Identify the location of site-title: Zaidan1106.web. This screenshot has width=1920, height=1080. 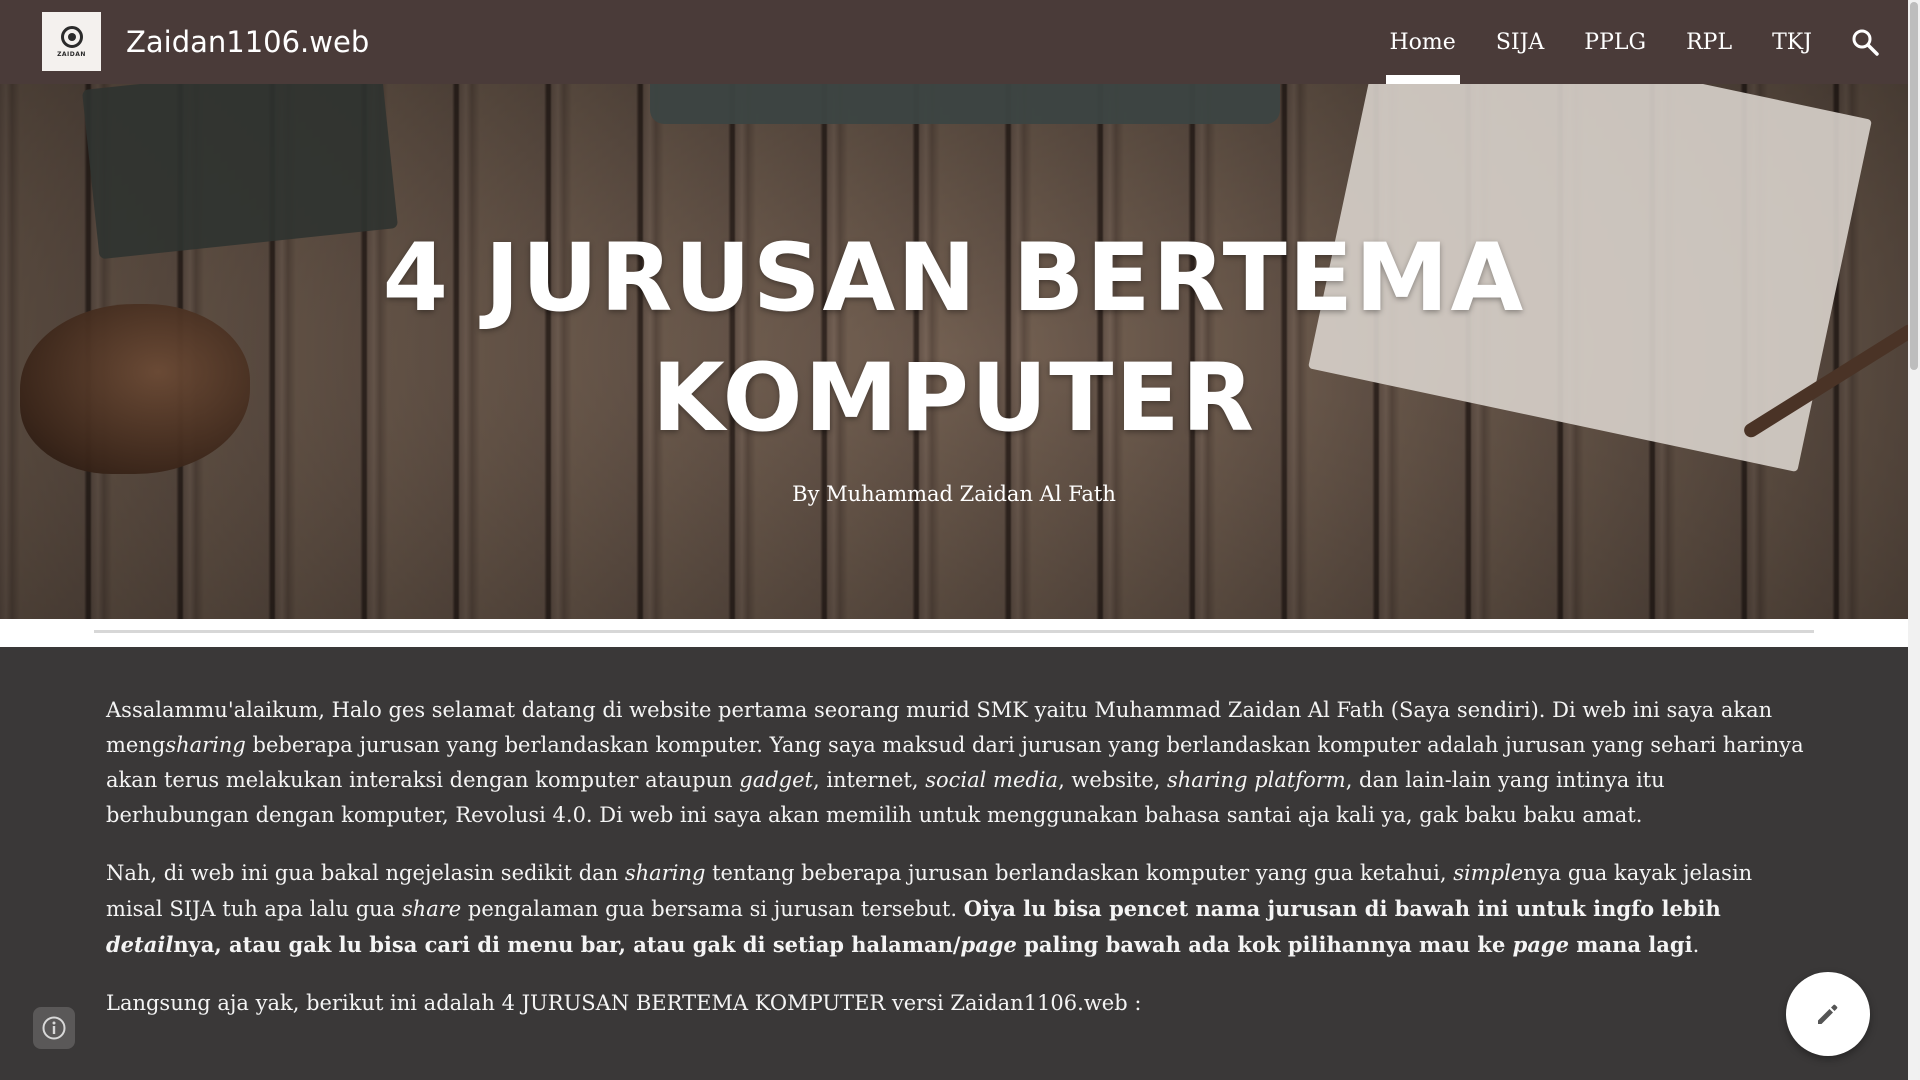
(247, 42).